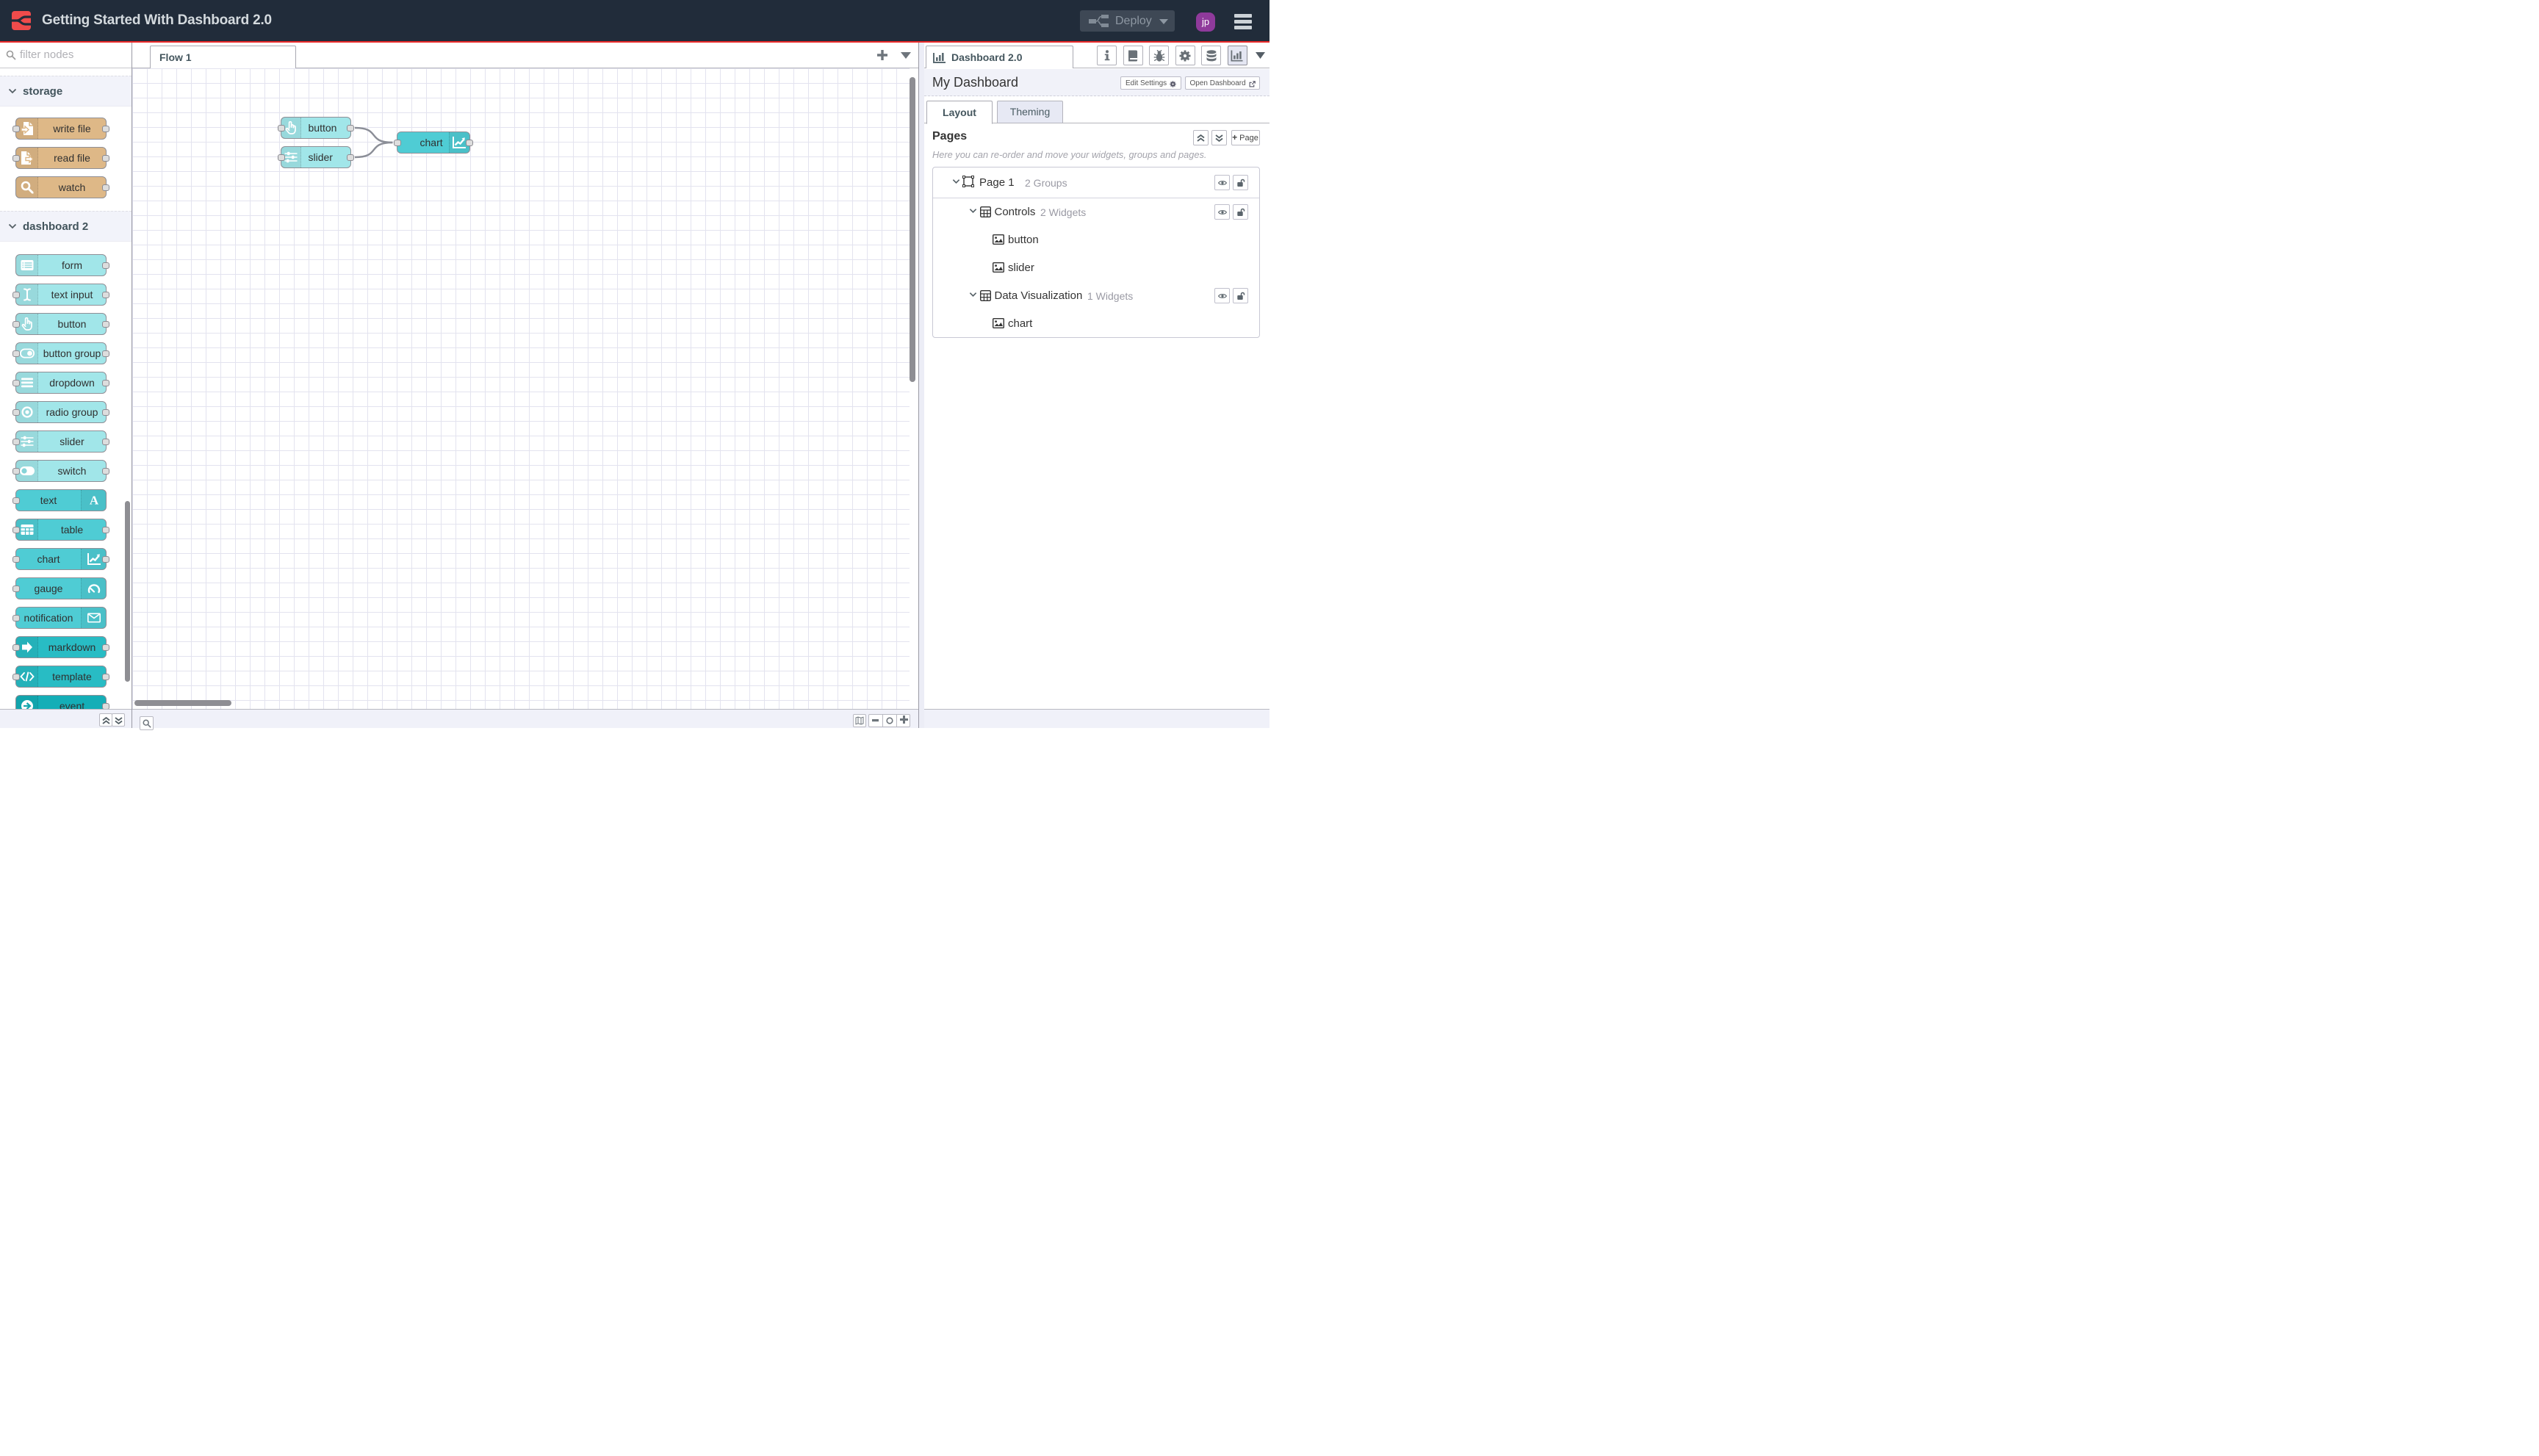 The width and height of the screenshot is (2539, 1456). Describe the element at coordinates (93, 500) in the screenshot. I see `svg-text: A` at that location.